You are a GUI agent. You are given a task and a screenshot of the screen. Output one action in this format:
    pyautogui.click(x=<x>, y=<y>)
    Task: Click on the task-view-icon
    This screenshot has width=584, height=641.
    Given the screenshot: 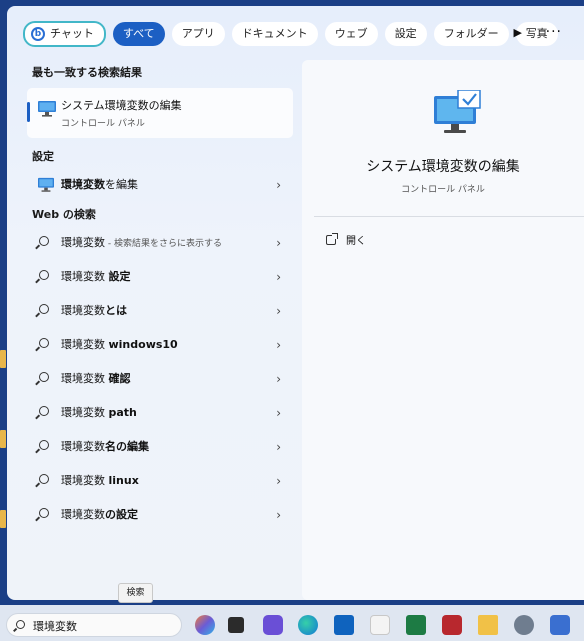 What is the action you would take?
    pyautogui.click(x=236, y=625)
    